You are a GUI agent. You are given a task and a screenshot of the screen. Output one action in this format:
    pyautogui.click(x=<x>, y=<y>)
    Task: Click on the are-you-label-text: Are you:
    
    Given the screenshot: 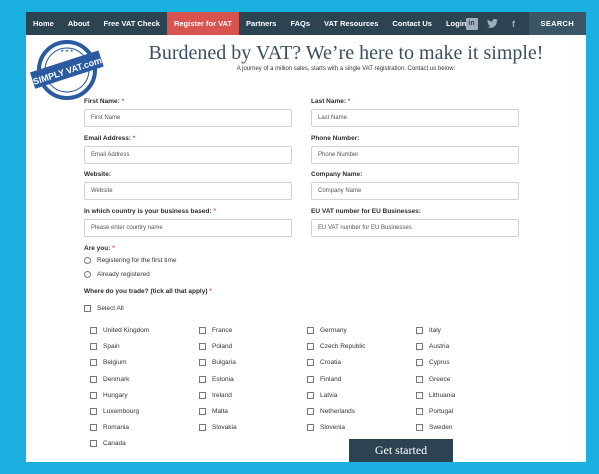 What is the action you would take?
    pyautogui.click(x=97, y=248)
    